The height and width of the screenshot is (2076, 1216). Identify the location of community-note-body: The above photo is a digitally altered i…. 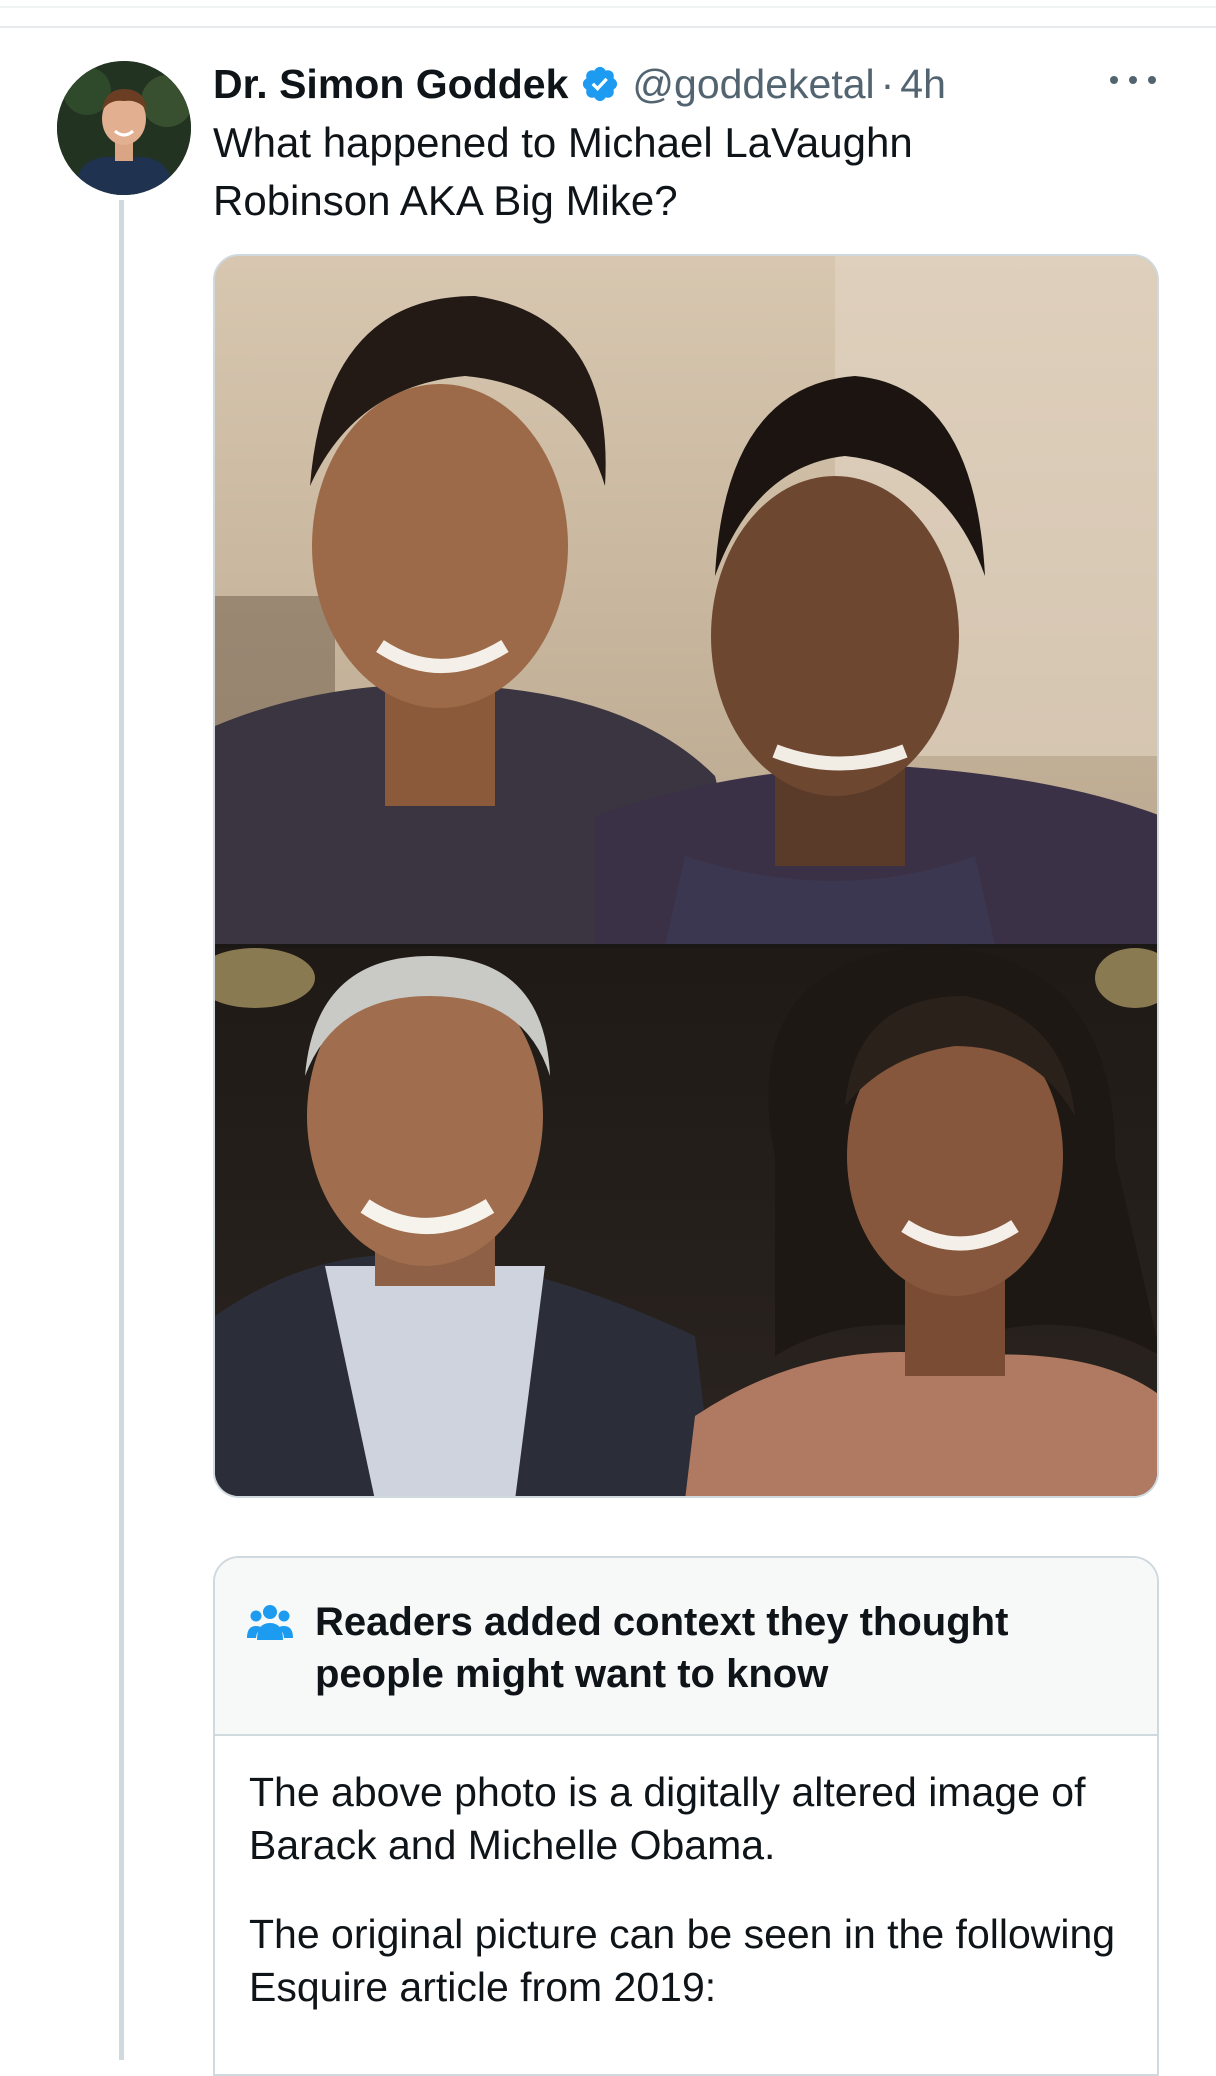
(689, 1908).